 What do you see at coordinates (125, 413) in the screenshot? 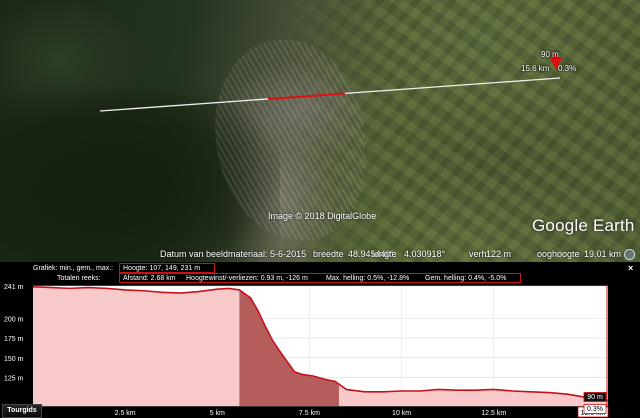
I see `x-tick-label: 2.5 km` at bounding box center [125, 413].